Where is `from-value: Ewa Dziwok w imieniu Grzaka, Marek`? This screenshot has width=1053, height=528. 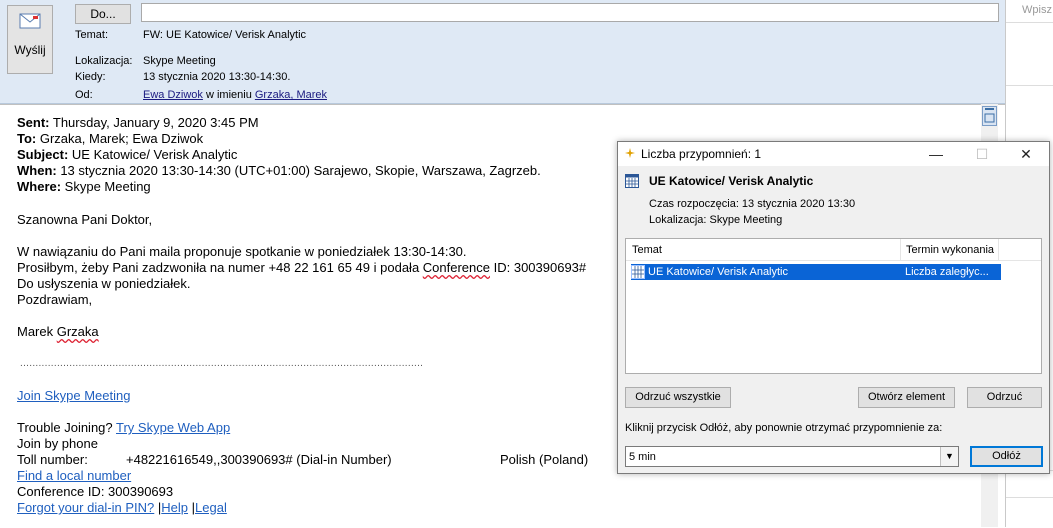 from-value: Ewa Dziwok w imieniu Grzaka, Marek is located at coordinates (235, 95).